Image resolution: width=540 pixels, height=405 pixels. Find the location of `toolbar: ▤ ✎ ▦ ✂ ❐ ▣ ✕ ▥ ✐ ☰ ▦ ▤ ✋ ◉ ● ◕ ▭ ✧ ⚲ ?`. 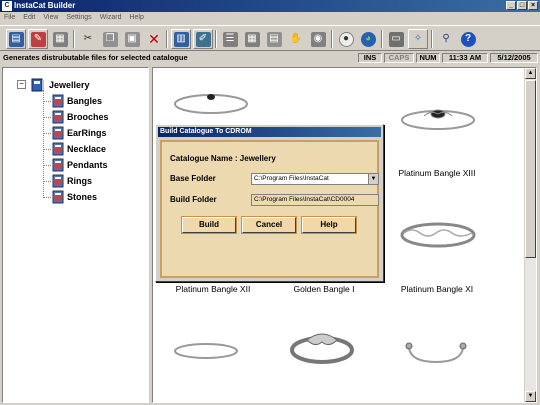

toolbar: ▤ ✎ ▦ ✂ ❐ ▣ ✕ ▥ ✐ ☰ ▦ ▤ ✋ ◉ ● ◕ ▭ ✧ ⚲ ? is located at coordinates (270, 38).